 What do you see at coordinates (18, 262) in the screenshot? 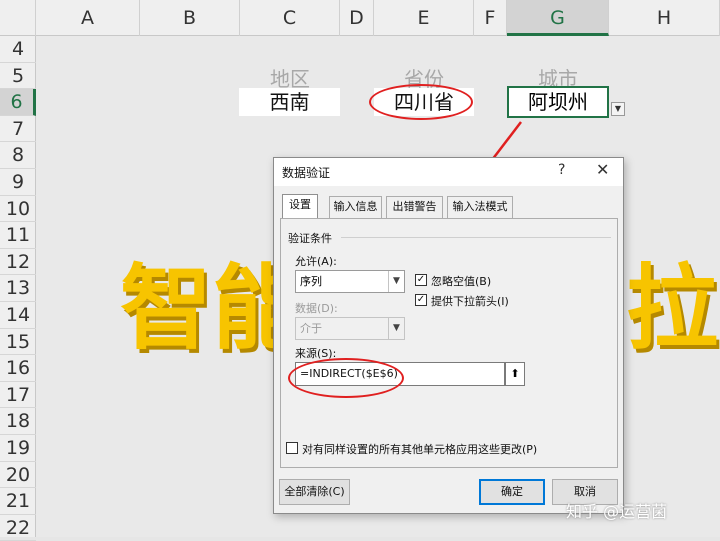
I see `row-header: 12` at bounding box center [18, 262].